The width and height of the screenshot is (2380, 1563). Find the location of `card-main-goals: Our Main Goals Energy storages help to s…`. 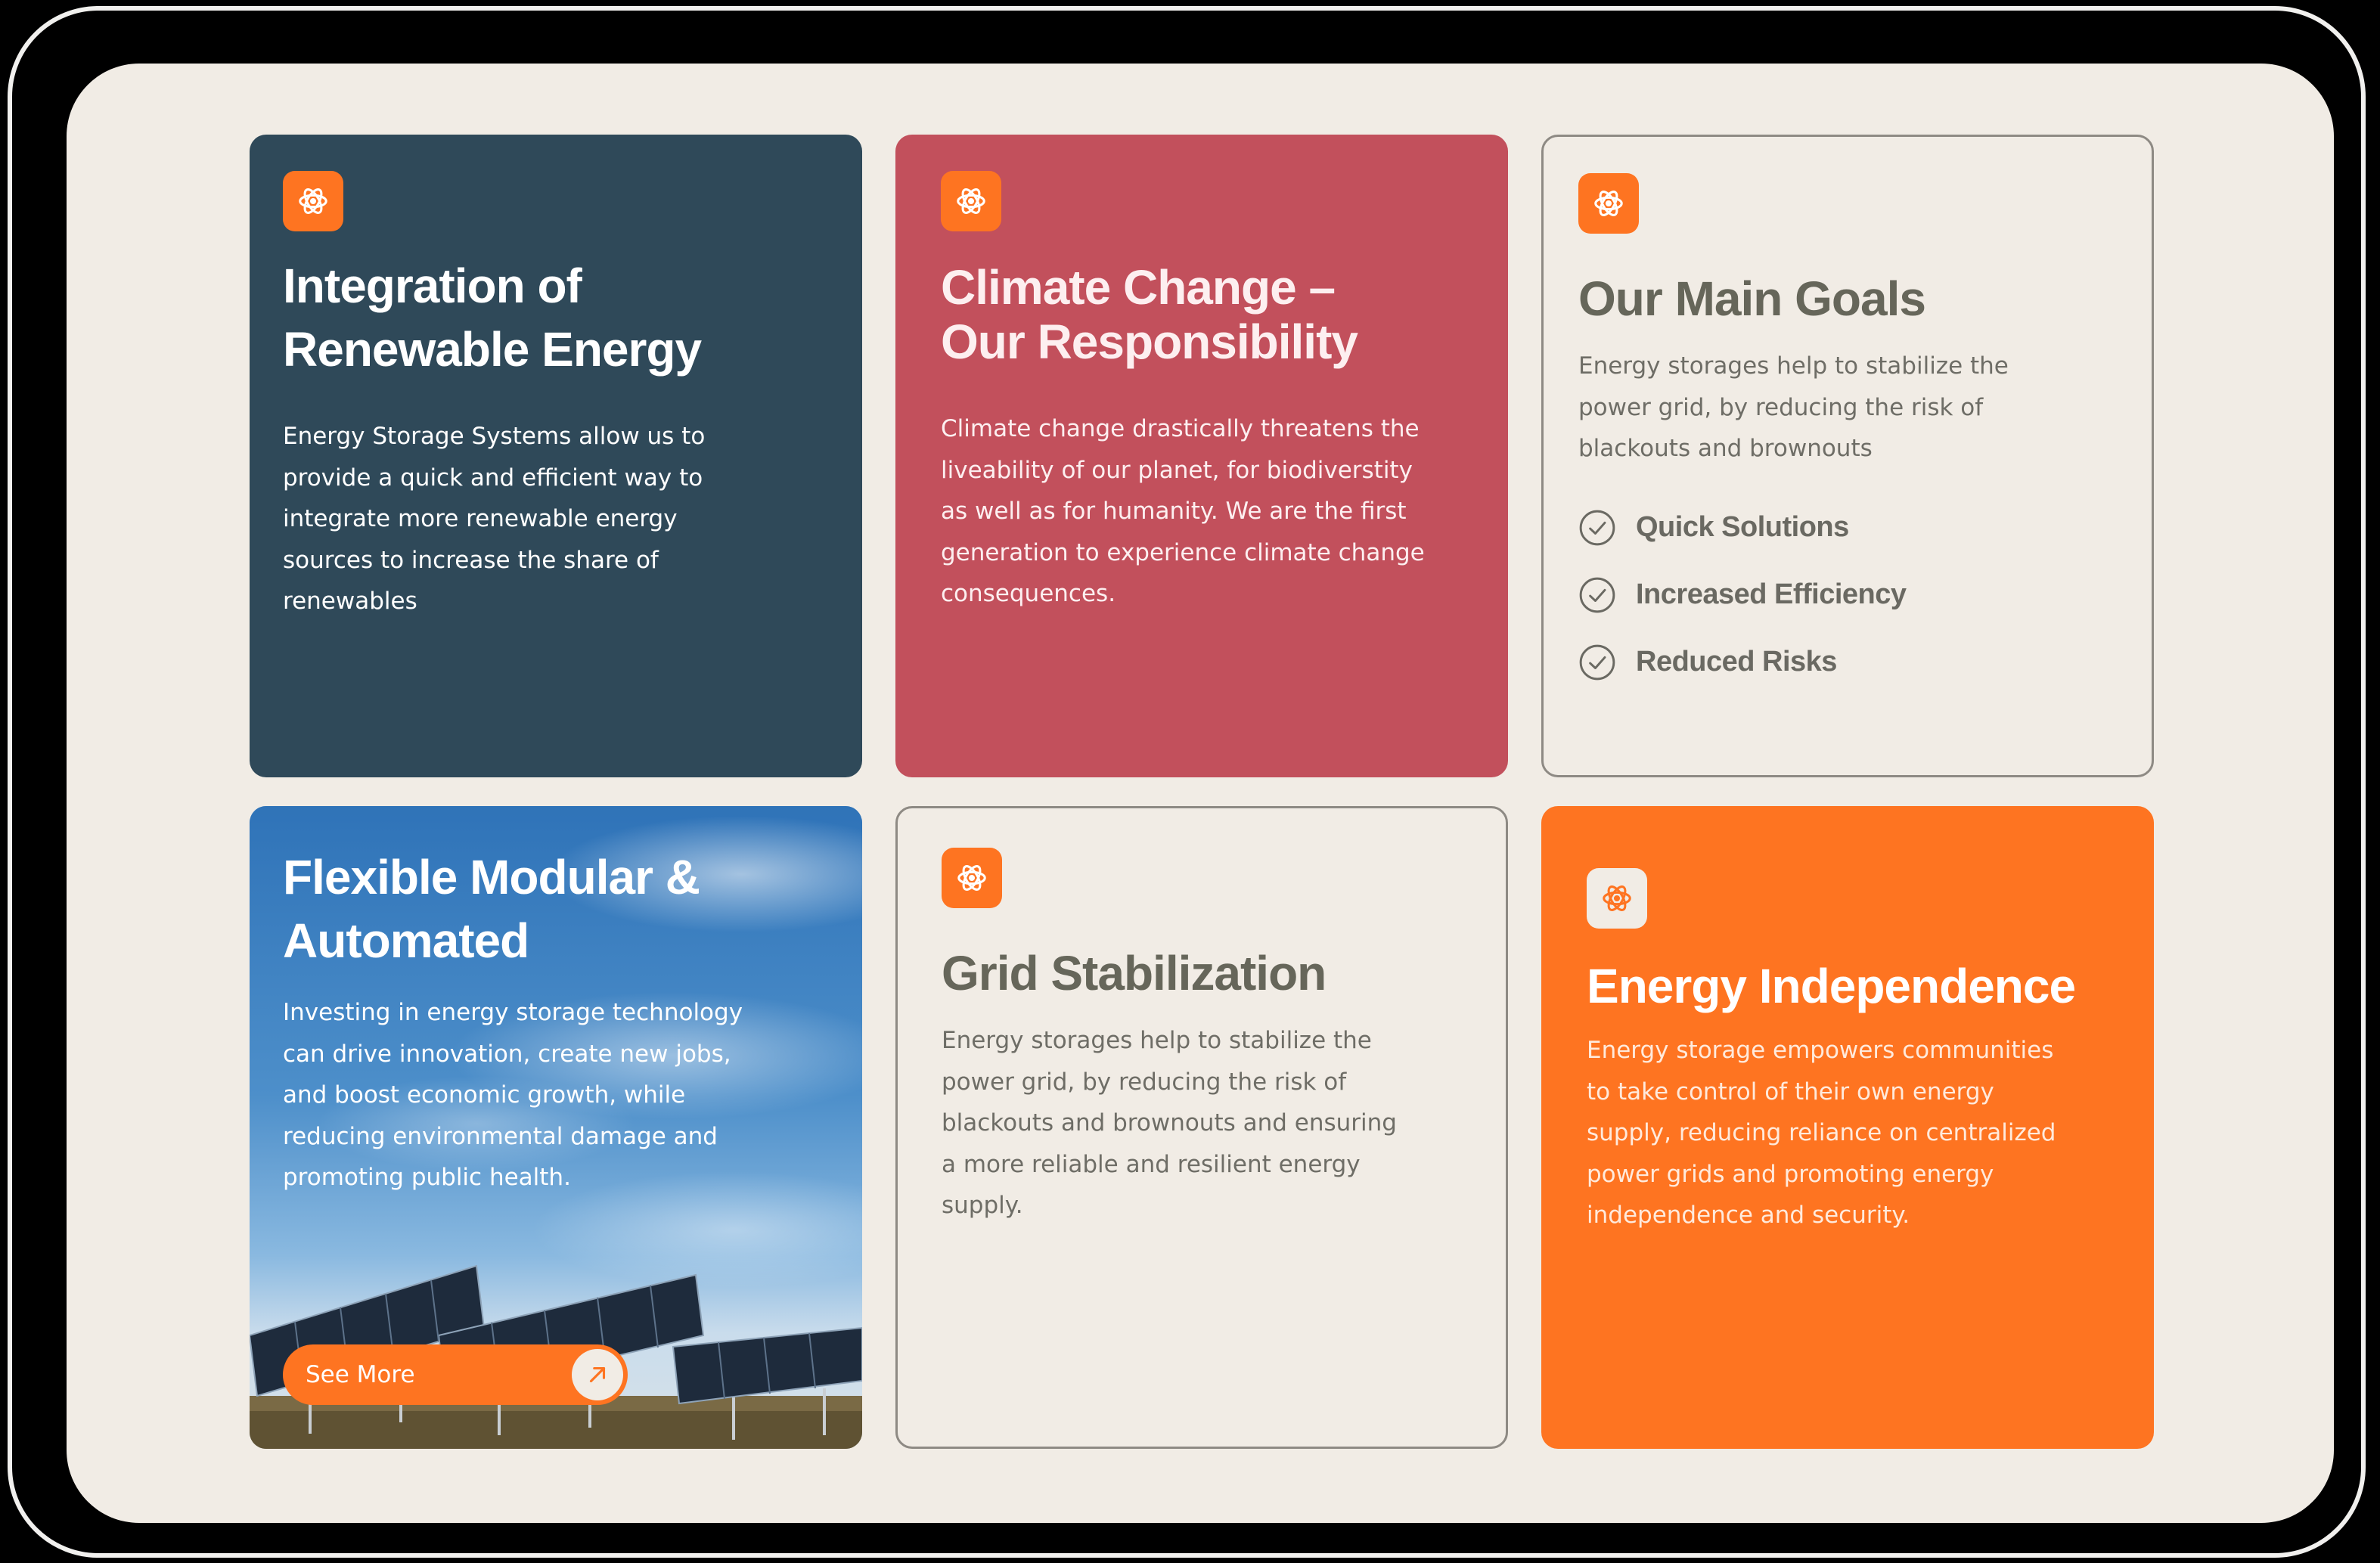

card-main-goals: Our Main Goals Energy storages help to s… is located at coordinates (1847, 456).